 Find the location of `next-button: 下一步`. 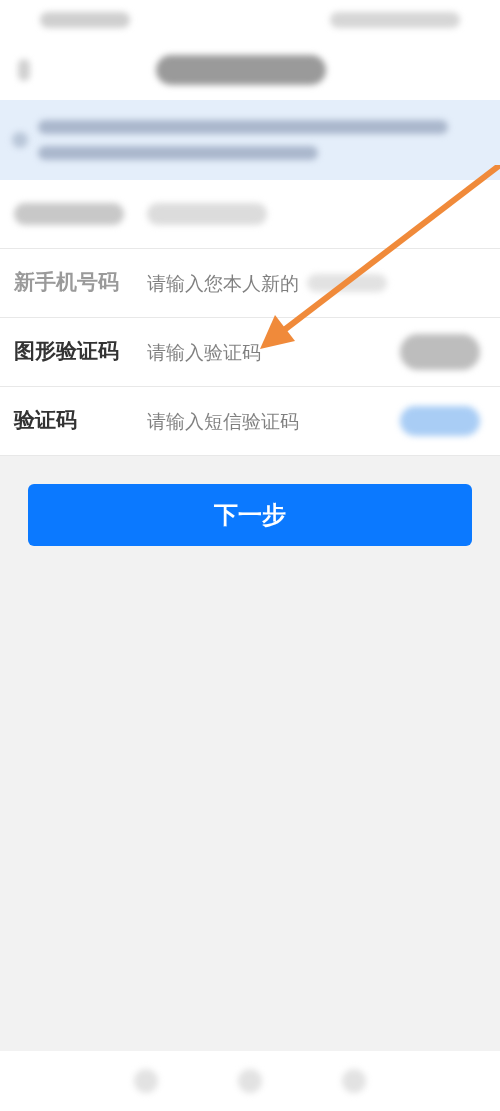

next-button: 下一步 is located at coordinates (250, 515).